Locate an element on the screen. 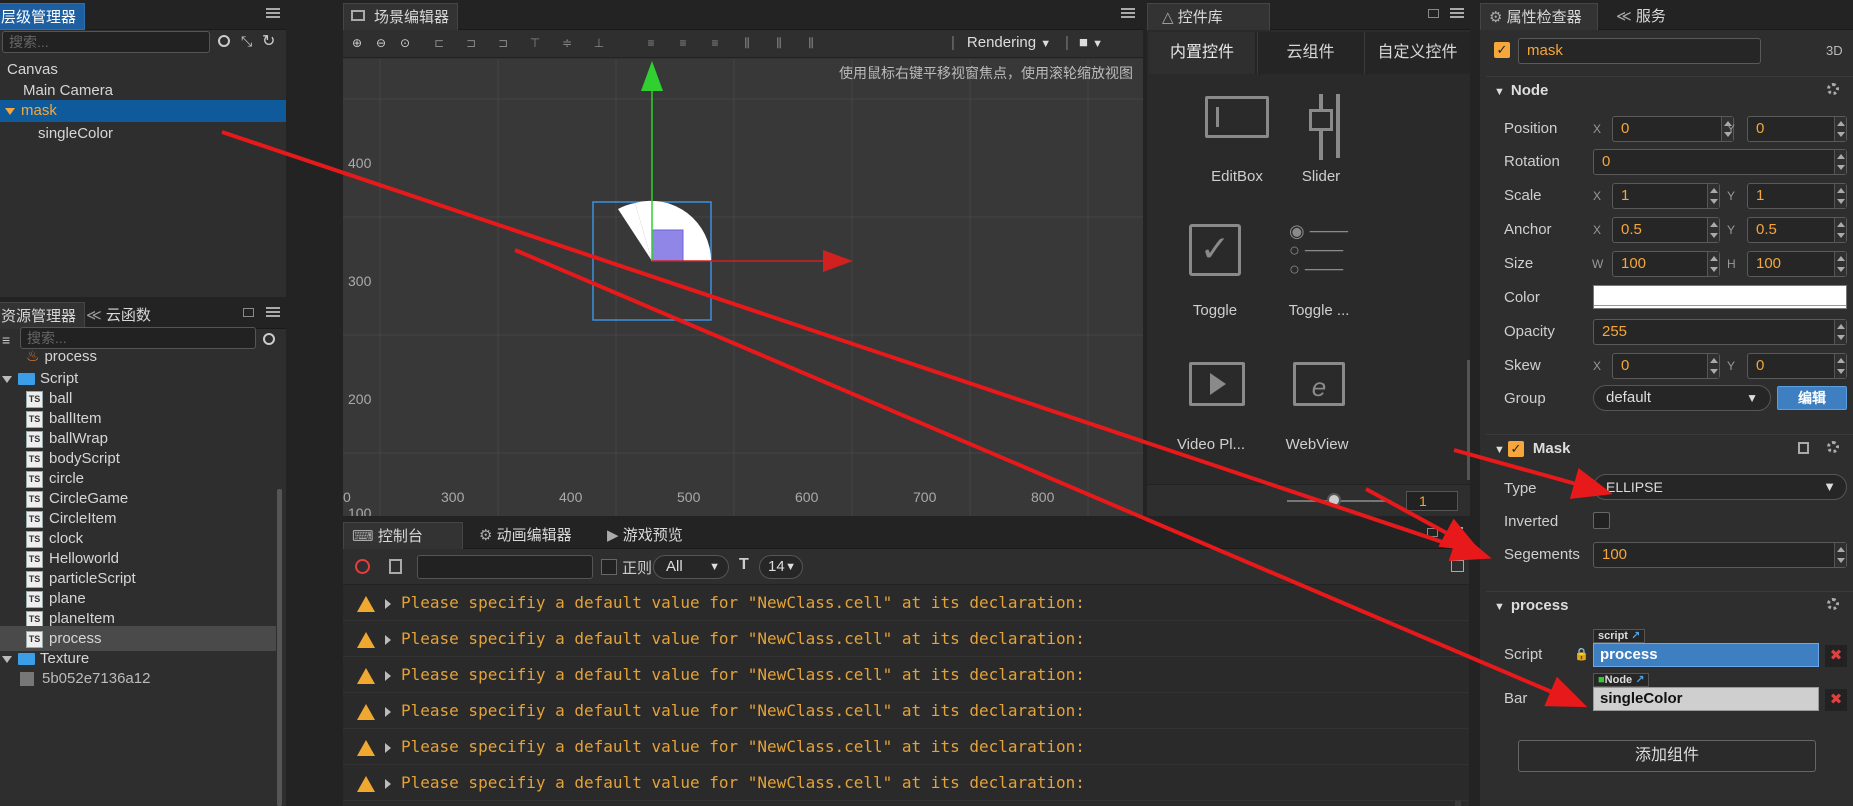 This screenshot has height=806, width=1853. subtab-custom: 自定义控件 is located at coordinates (1417, 53).